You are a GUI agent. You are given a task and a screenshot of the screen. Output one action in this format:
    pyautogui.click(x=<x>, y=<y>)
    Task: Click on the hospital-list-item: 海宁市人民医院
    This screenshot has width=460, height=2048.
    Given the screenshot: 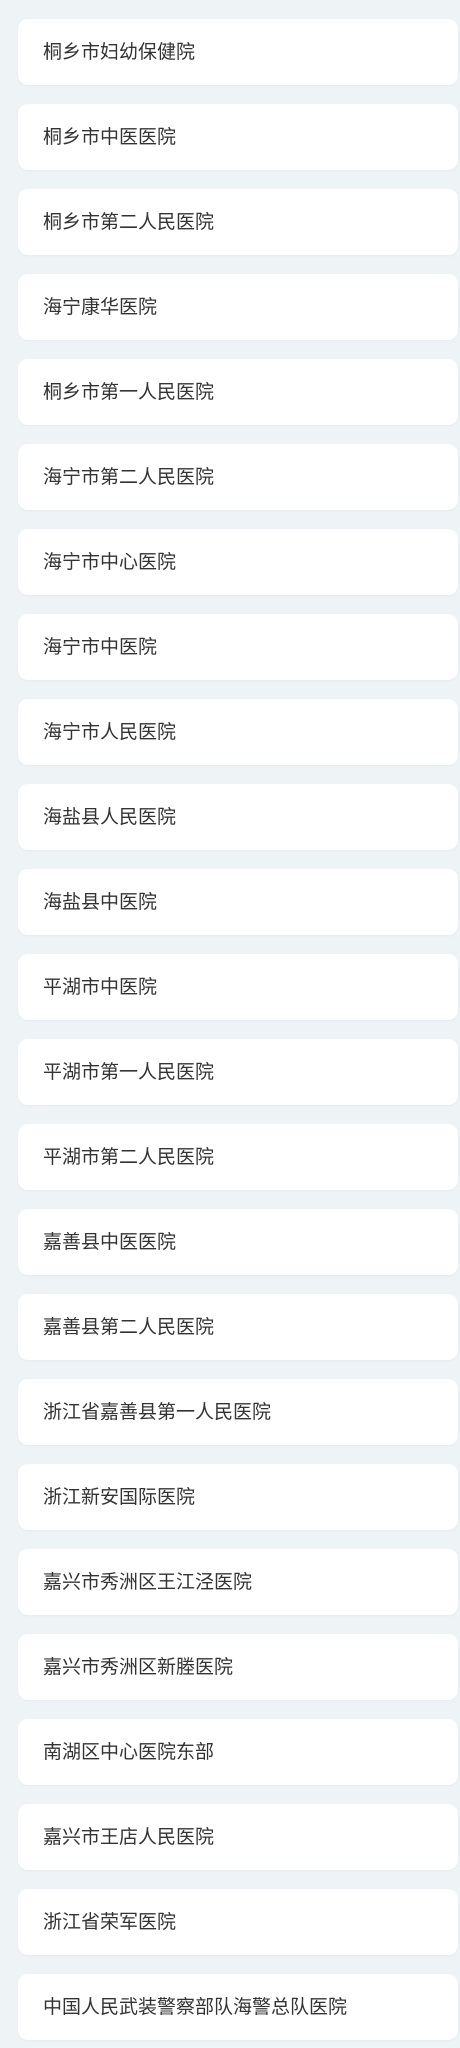 What is the action you would take?
    pyautogui.click(x=238, y=732)
    